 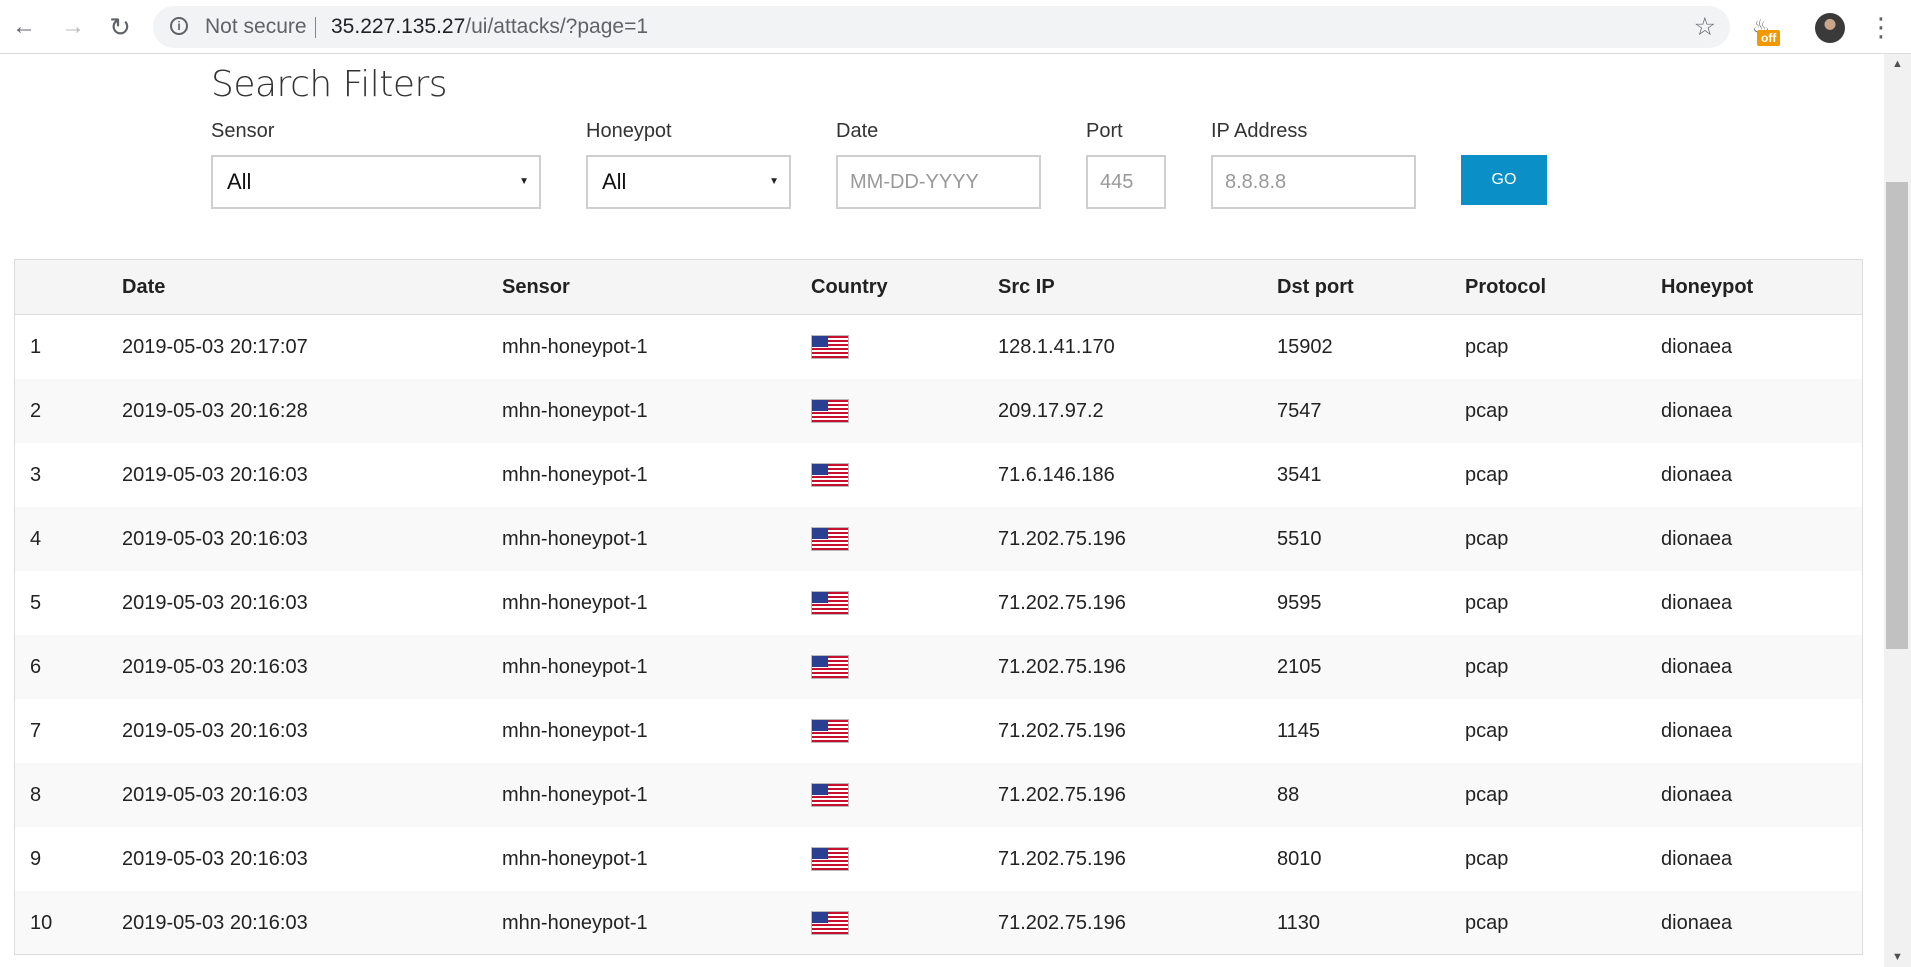 I want to click on url-separator, so click(x=315, y=27).